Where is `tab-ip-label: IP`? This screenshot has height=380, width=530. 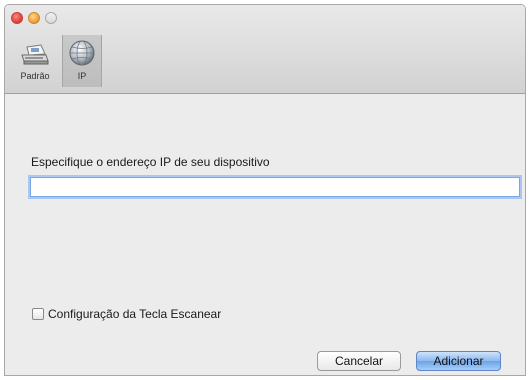
tab-ip-label: IP is located at coordinates (82, 76).